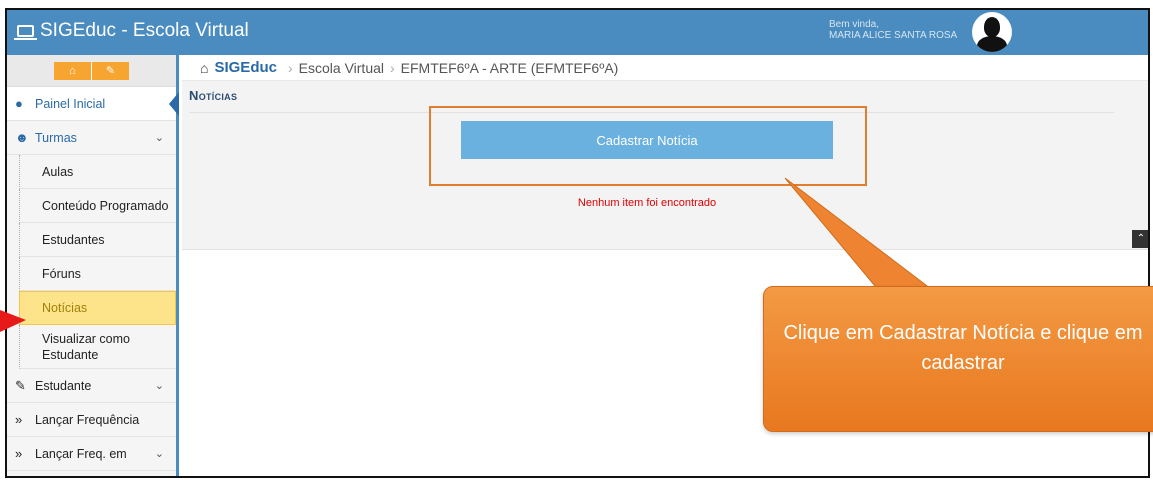 The width and height of the screenshot is (1153, 480). Describe the element at coordinates (110, 70) in the screenshot. I see `pencil-icon: ✎` at that location.